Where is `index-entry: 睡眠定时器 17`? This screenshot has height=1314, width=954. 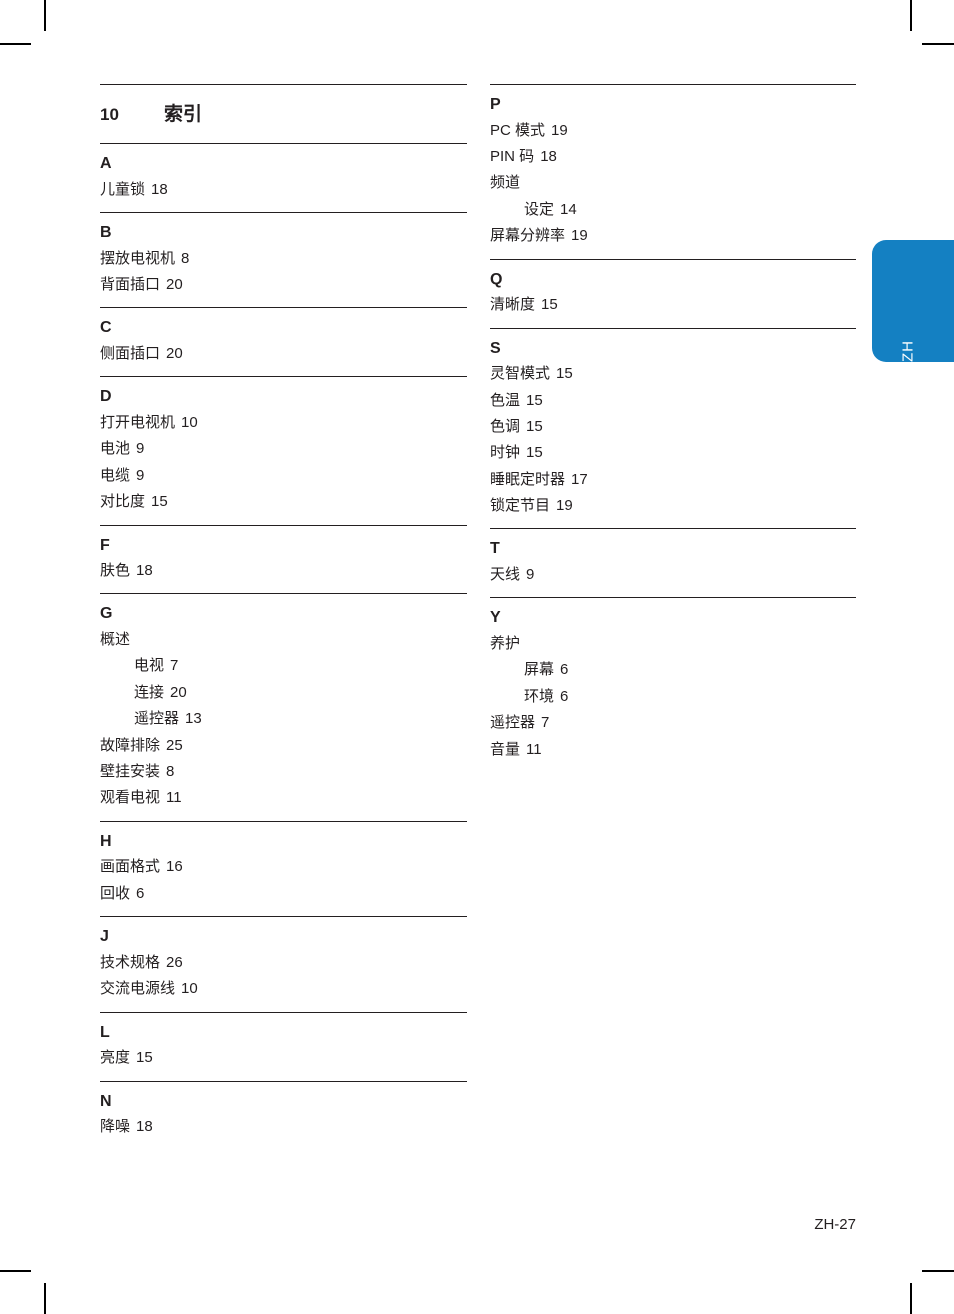 index-entry: 睡眠定时器 17 is located at coordinates (673, 480).